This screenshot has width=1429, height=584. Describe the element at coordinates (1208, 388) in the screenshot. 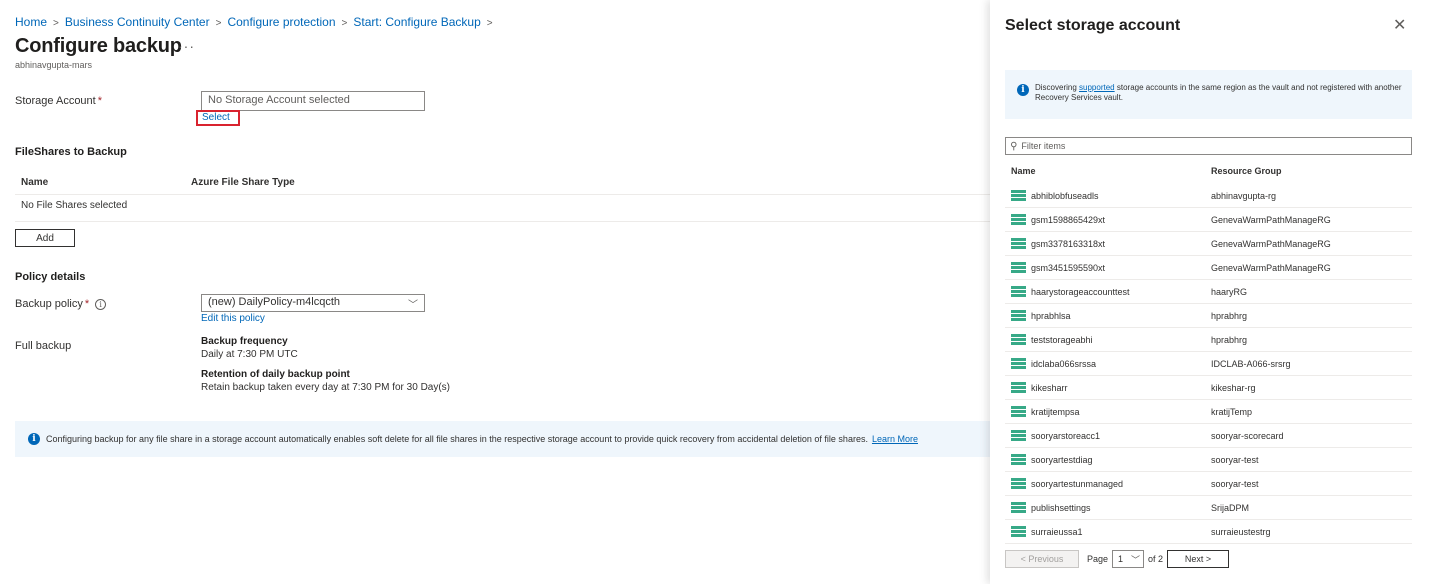

I see `list-item: kikesharr kikeshar-rg` at that location.